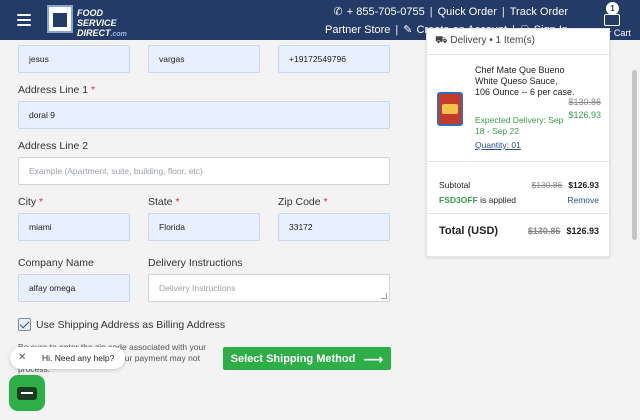 Image resolution: width=640 pixels, height=420 pixels. Describe the element at coordinates (519, 125) in the screenshot. I see `expected-delivery: Expected Delivery: Sep 18 - Sep 22` at that location.